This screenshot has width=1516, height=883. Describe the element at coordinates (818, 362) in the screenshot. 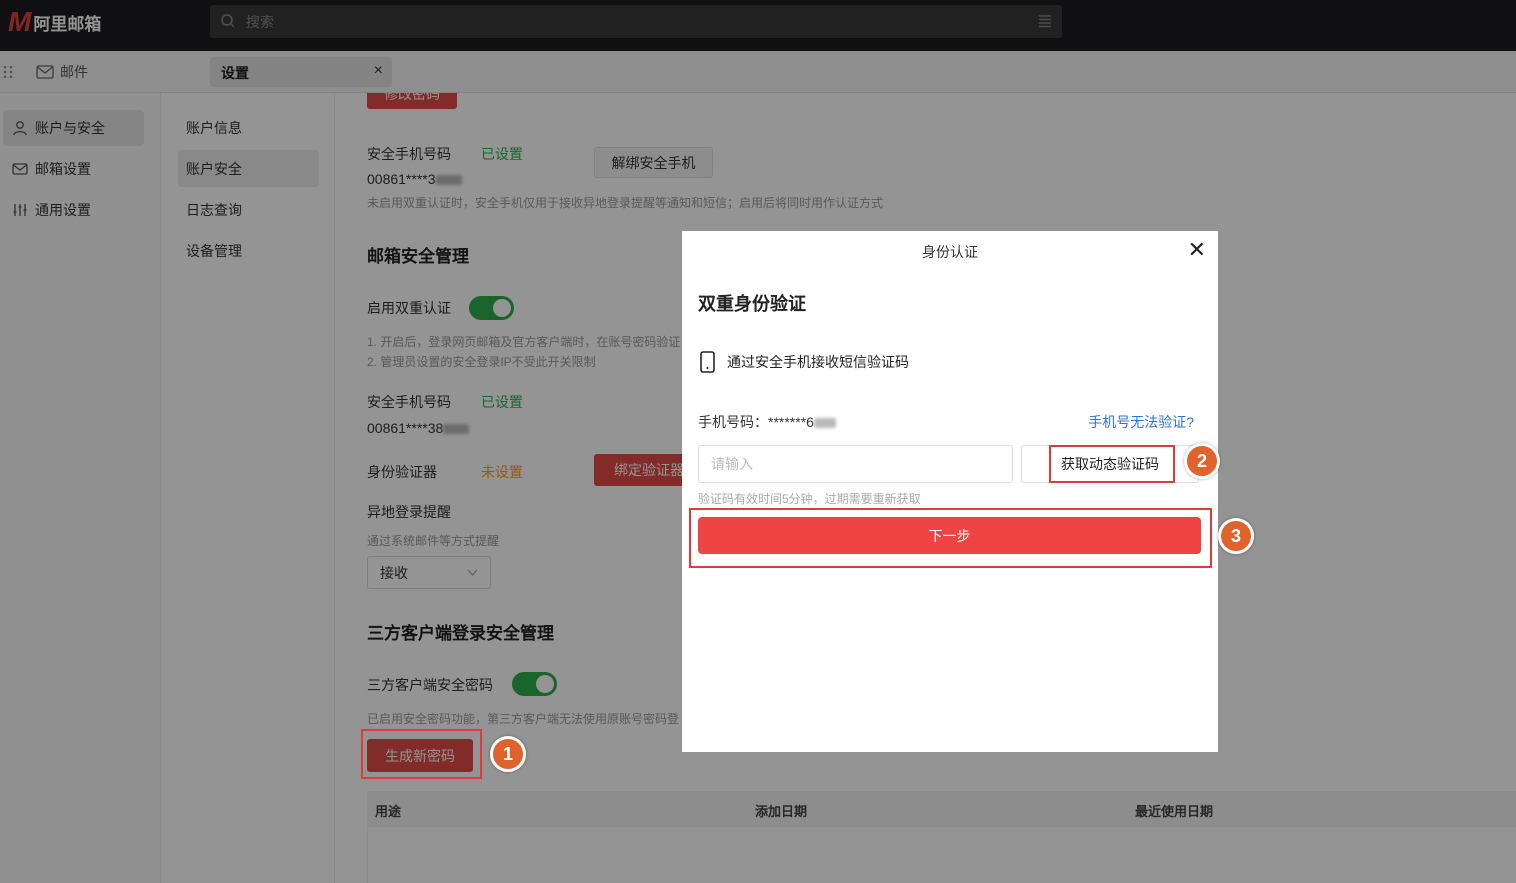

I see `verification-method-label: 通过安全手机接收短信验证码` at that location.